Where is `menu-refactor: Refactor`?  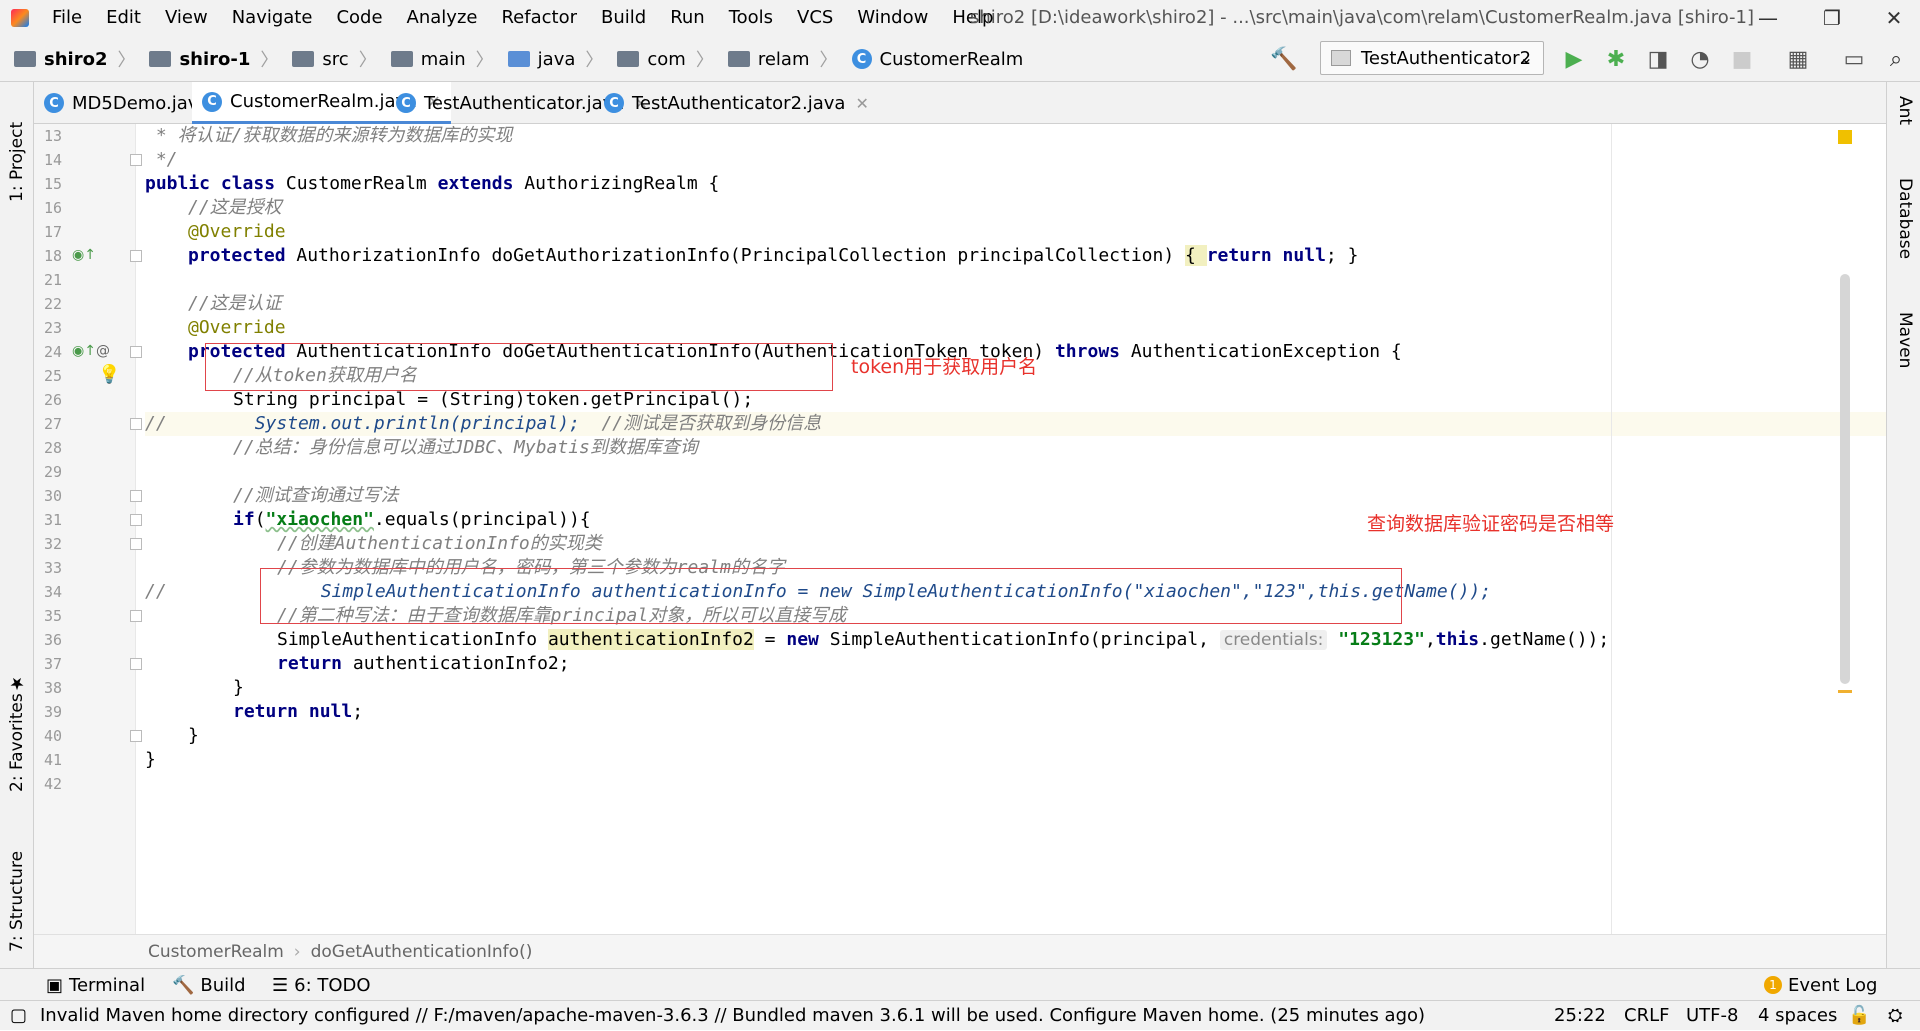 menu-refactor: Refactor is located at coordinates (539, 18).